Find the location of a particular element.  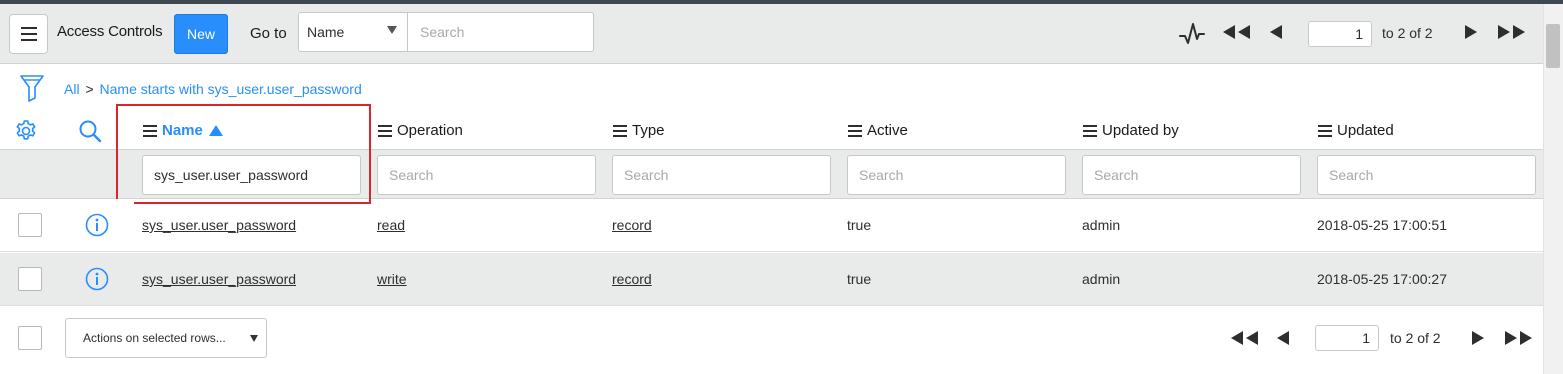

goto-field-value: Name is located at coordinates (326, 32).